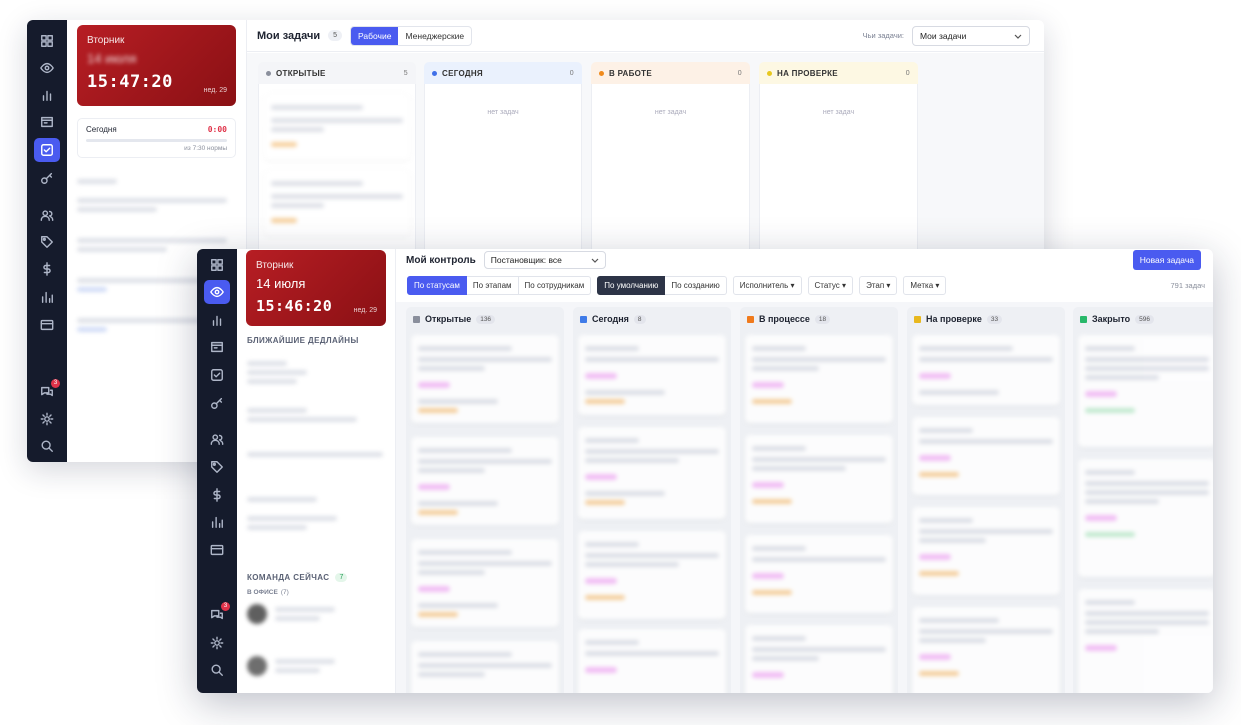  What do you see at coordinates (1144, 319) in the screenshot?
I see `column-count: 596` at bounding box center [1144, 319].